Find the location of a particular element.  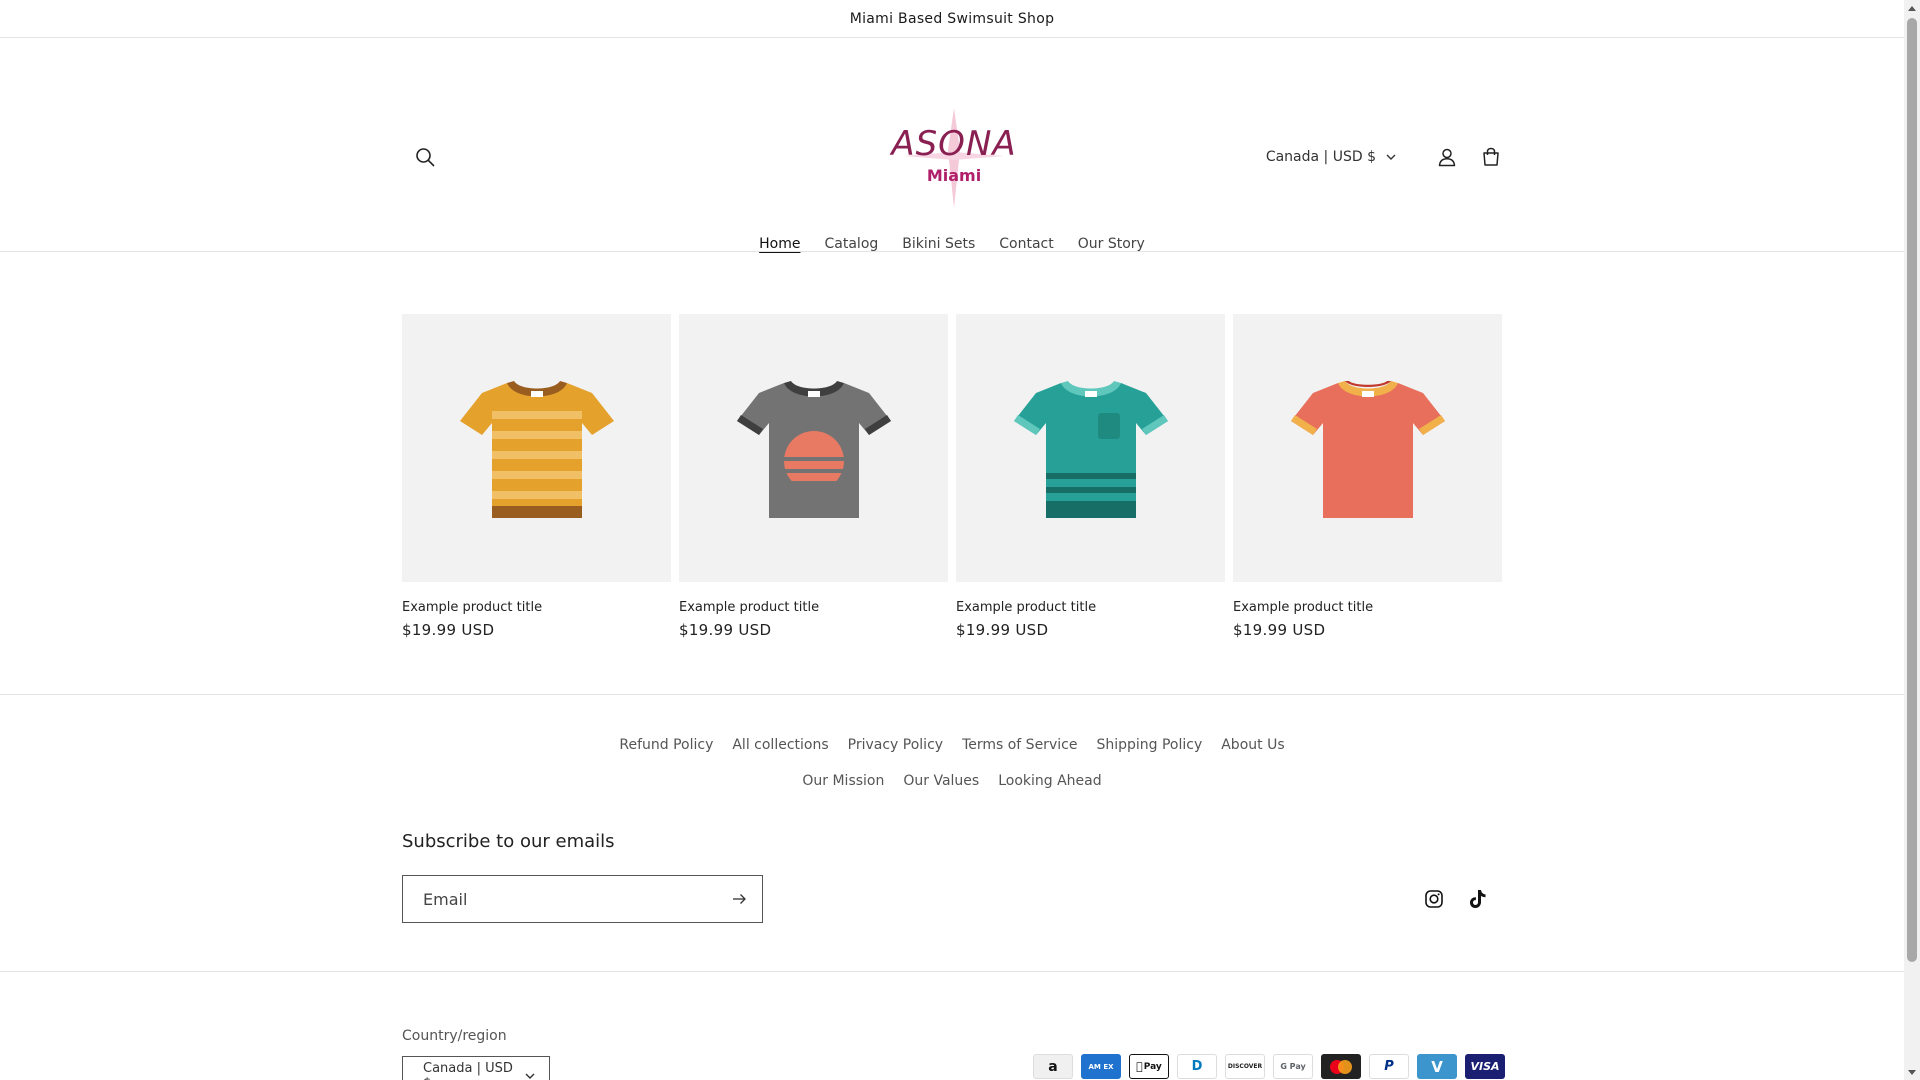

scroll-down-button is located at coordinates (1912, 1072).